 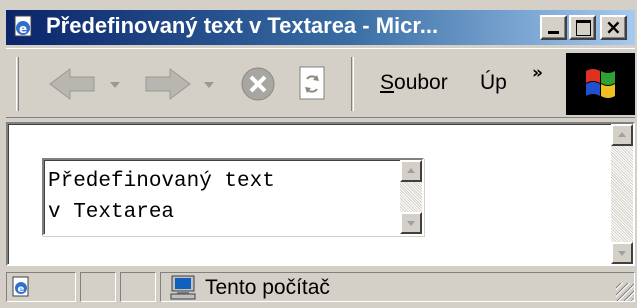 What do you see at coordinates (209, 84) in the screenshot?
I see `forward-dropdown-icon` at bounding box center [209, 84].